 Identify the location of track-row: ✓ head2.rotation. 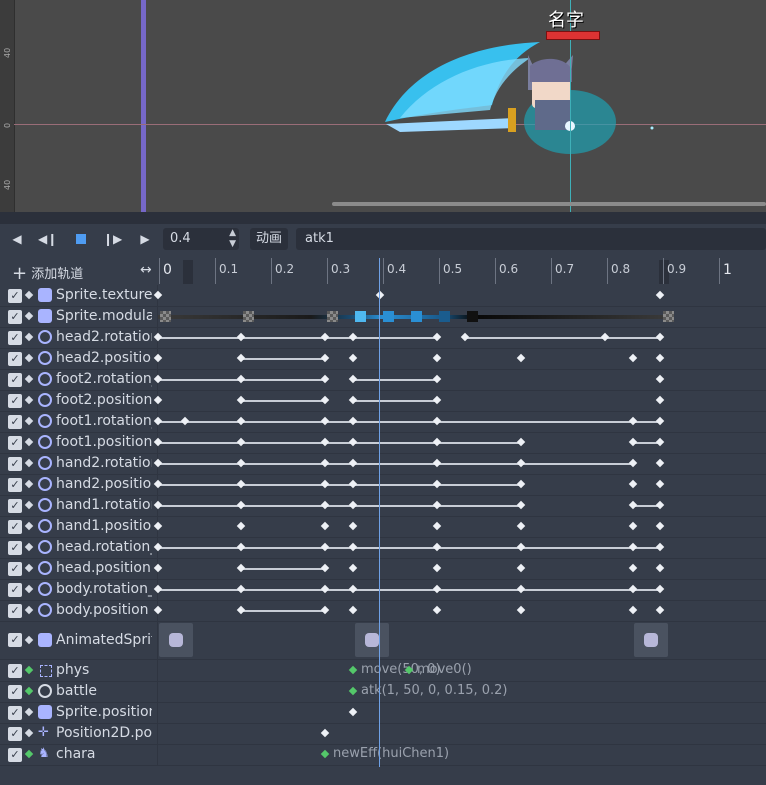
(383, 338).